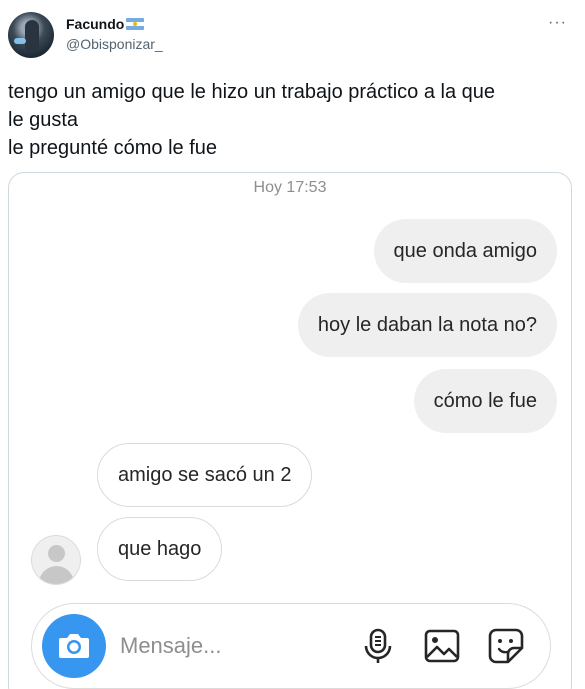  What do you see at coordinates (485, 401) in the screenshot?
I see `message-bubble-outgoing: cómo le fue` at bounding box center [485, 401].